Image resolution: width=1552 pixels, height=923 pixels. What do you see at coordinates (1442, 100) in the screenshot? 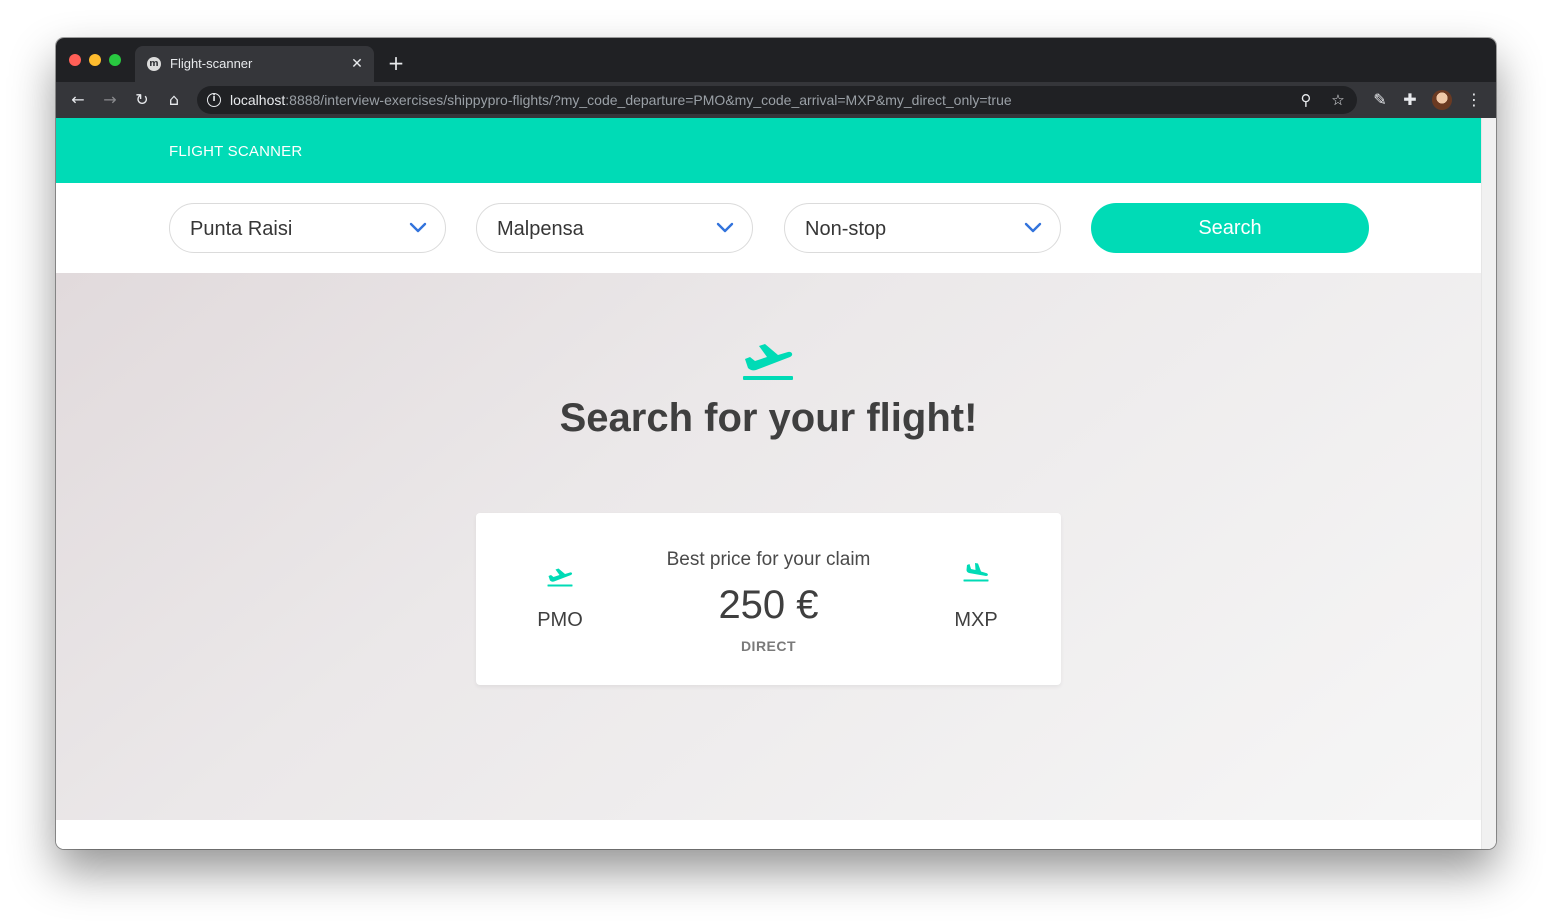
I see `profile-avatar` at bounding box center [1442, 100].